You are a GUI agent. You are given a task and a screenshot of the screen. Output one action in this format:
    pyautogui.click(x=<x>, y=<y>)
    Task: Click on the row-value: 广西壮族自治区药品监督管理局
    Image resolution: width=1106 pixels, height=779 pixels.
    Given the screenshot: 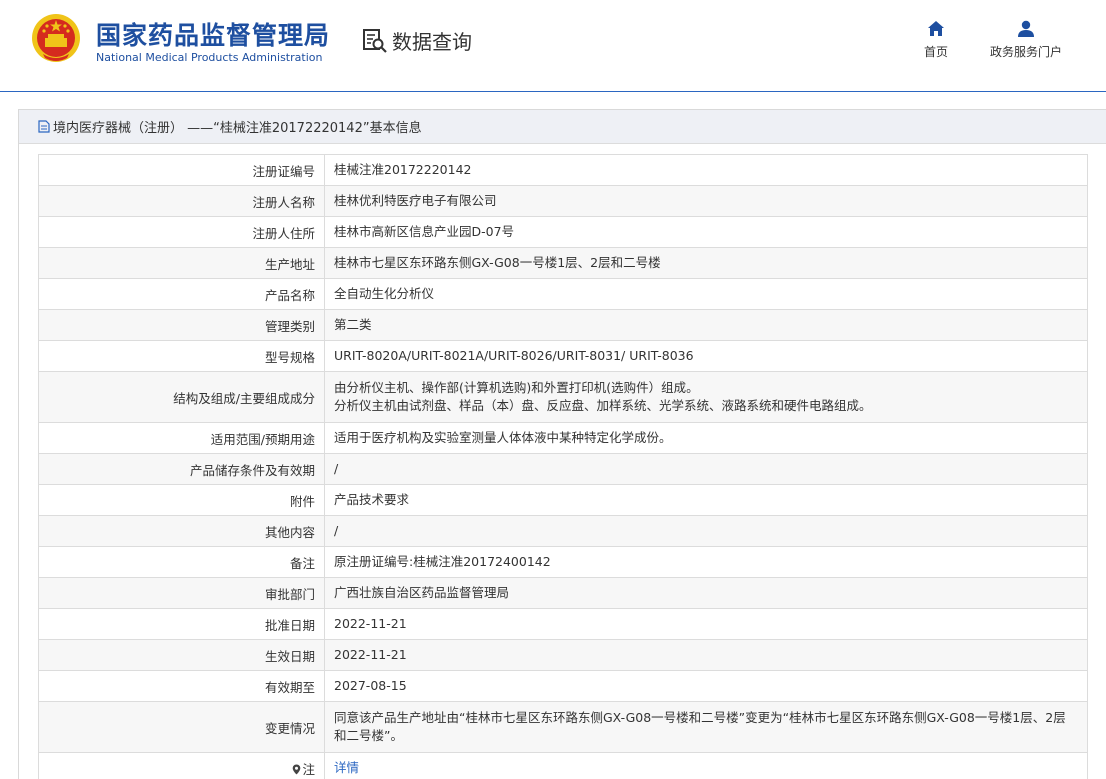 What is the action you would take?
    pyautogui.click(x=706, y=593)
    